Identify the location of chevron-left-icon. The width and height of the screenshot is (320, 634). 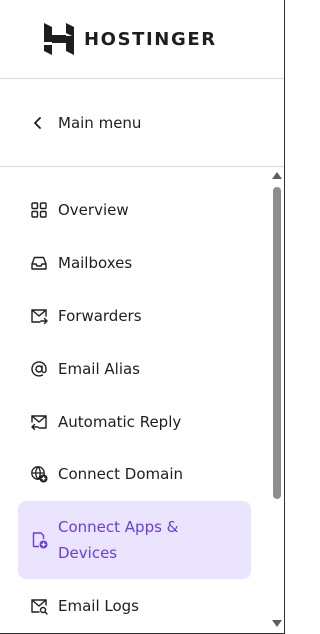
(37, 122).